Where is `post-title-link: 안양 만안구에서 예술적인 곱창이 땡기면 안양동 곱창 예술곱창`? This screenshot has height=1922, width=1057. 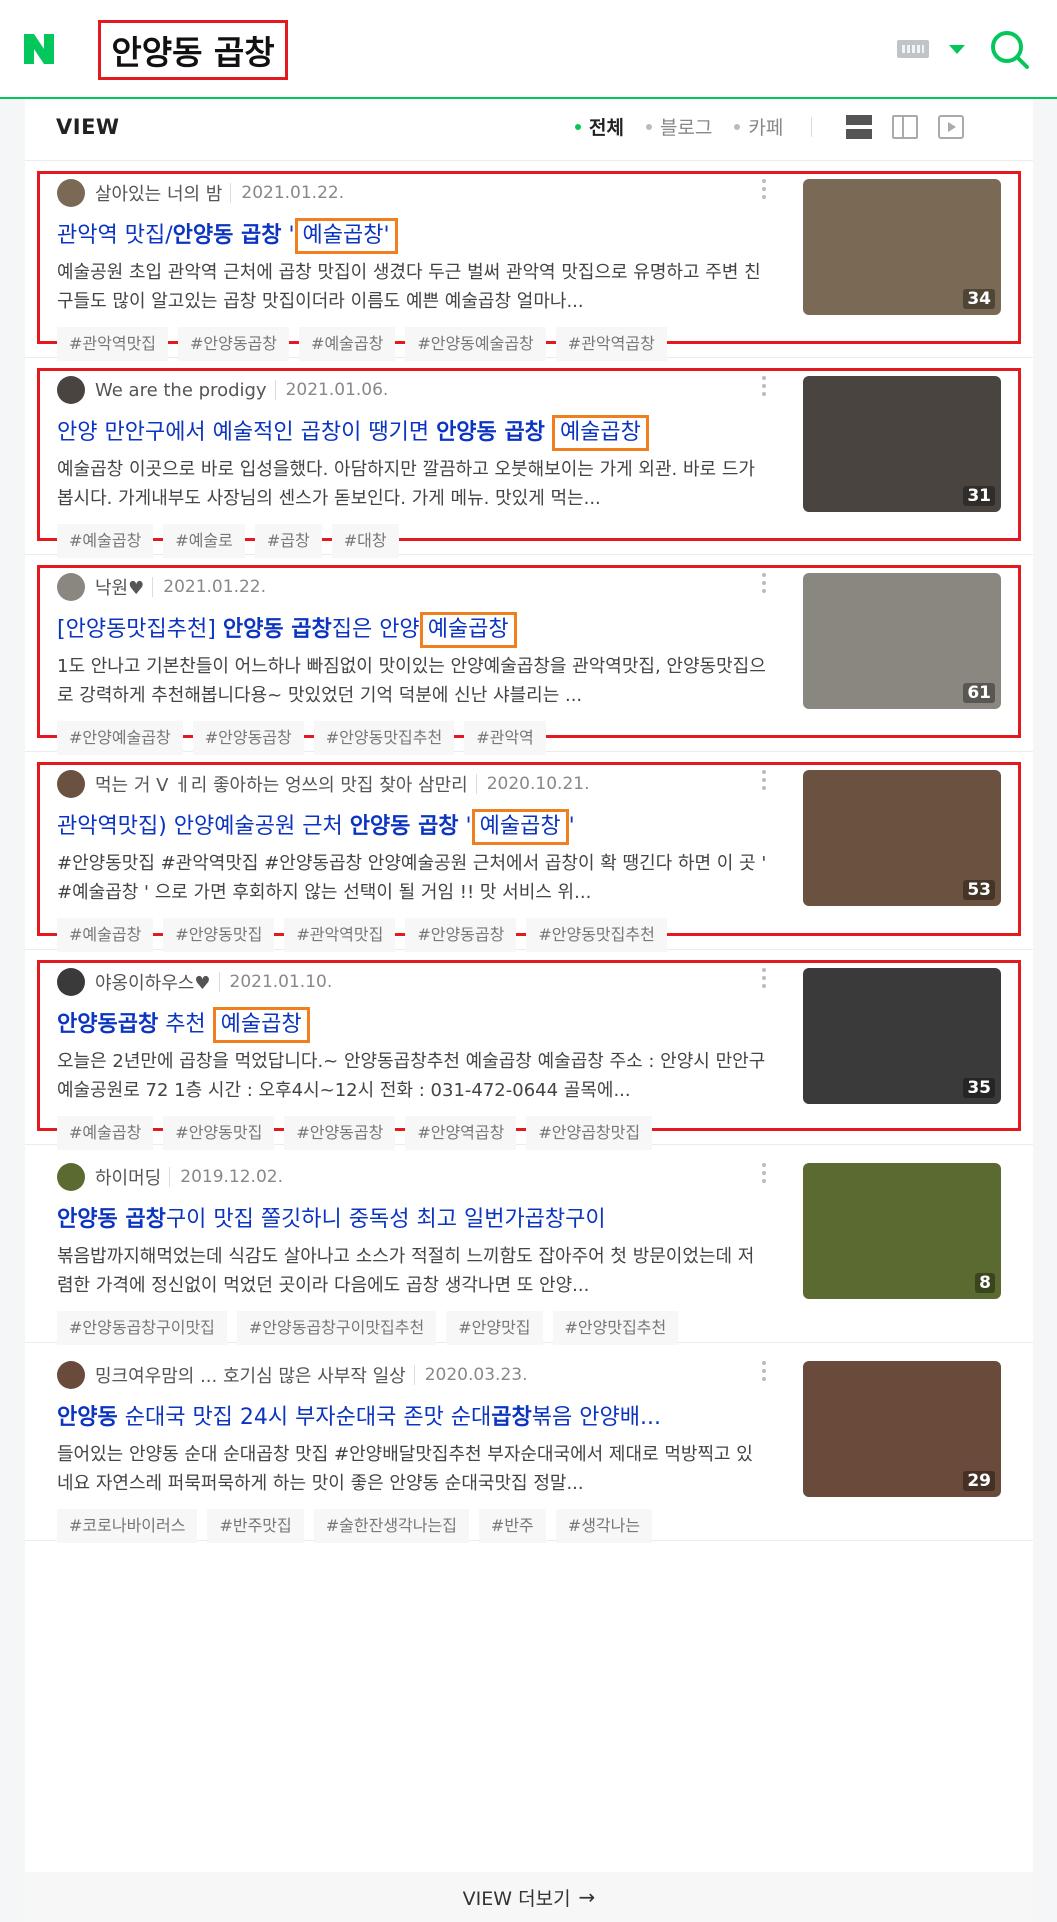
post-title-link: 안양 만안구에서 예술적인 곱창이 땡기면 안양동 곱창 예술곱창 is located at coordinates (427, 432).